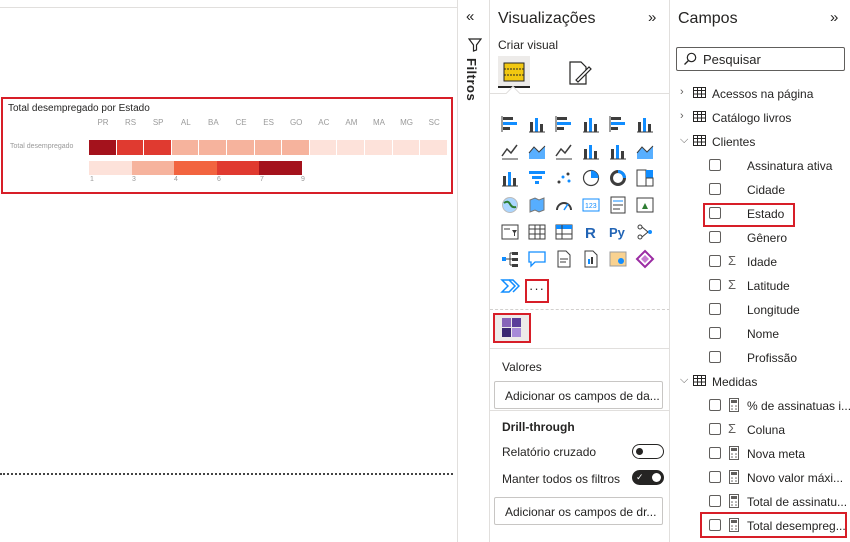  What do you see at coordinates (760, 381) in the screenshot?
I see `table-node-medidas: ⌵ Medidas` at bounding box center [760, 381].